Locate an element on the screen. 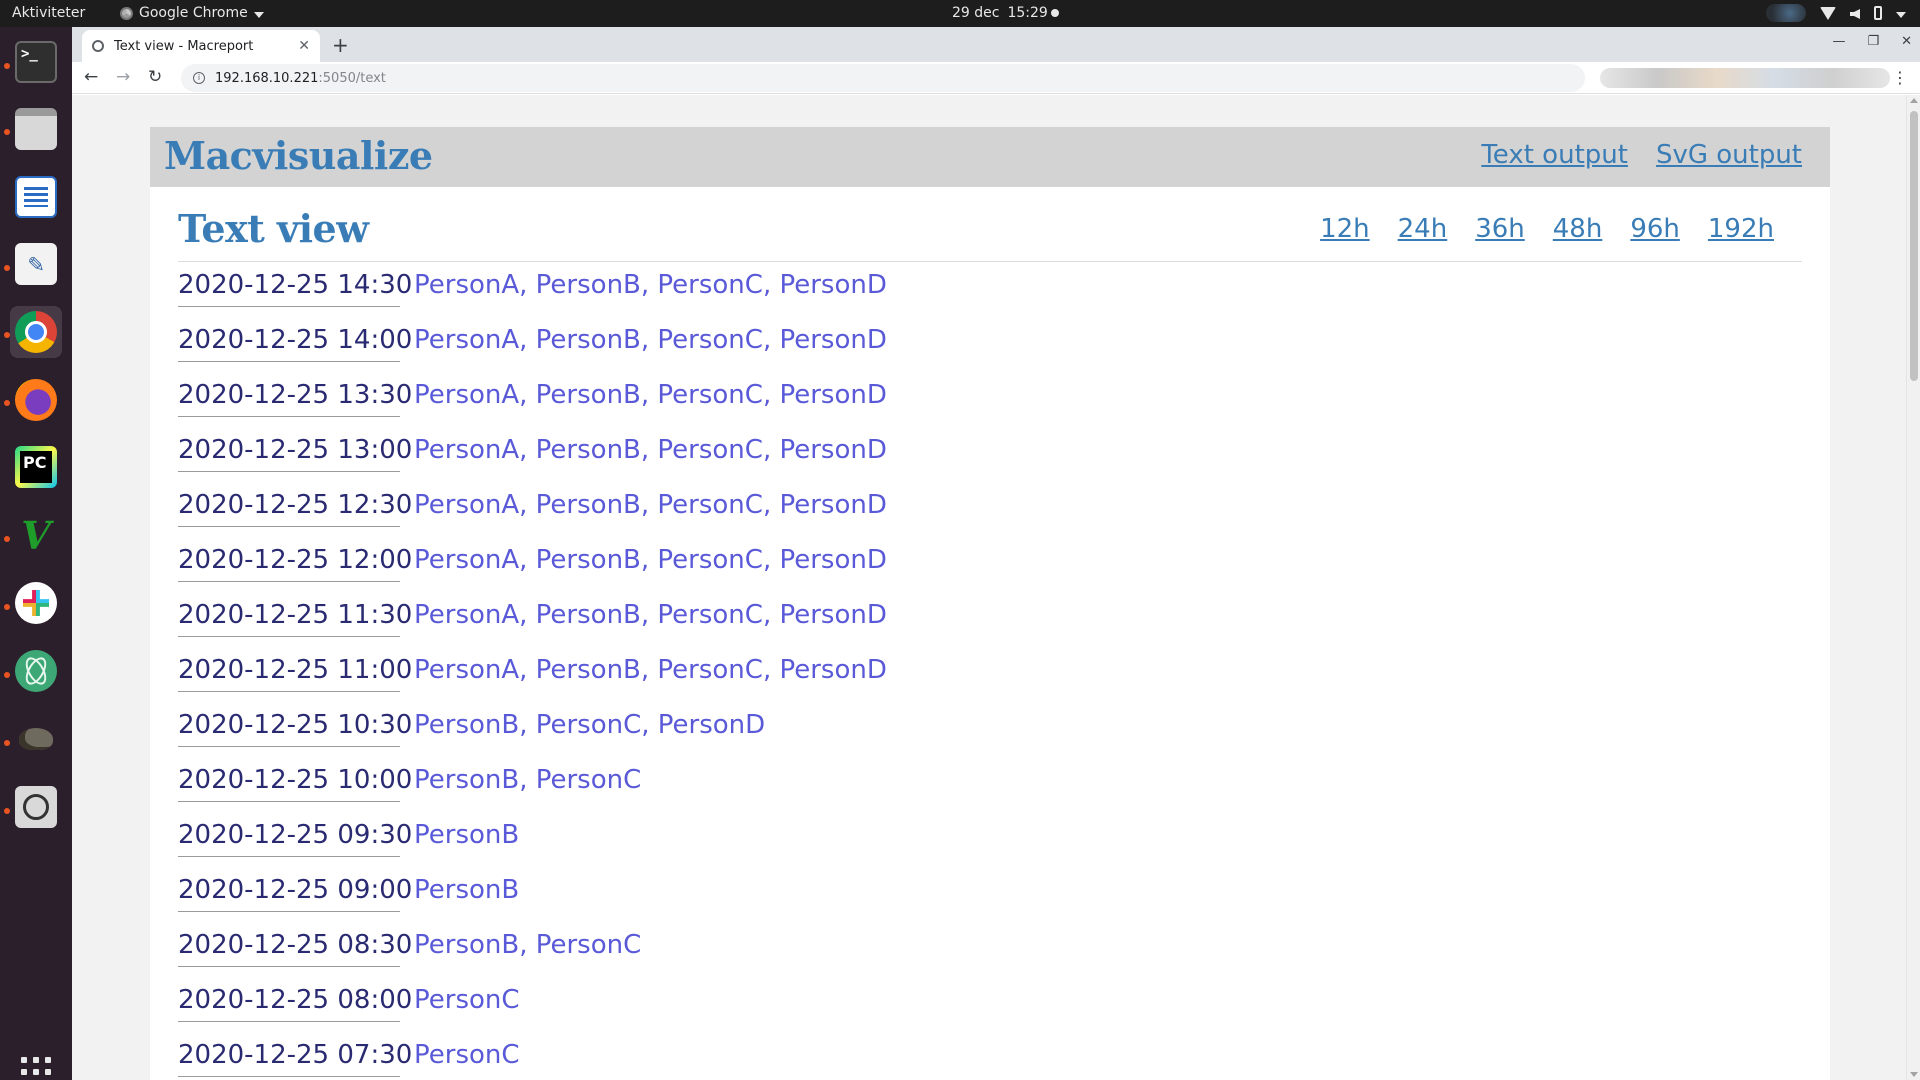  activities-button: Aktiviteter is located at coordinates (48, 13).